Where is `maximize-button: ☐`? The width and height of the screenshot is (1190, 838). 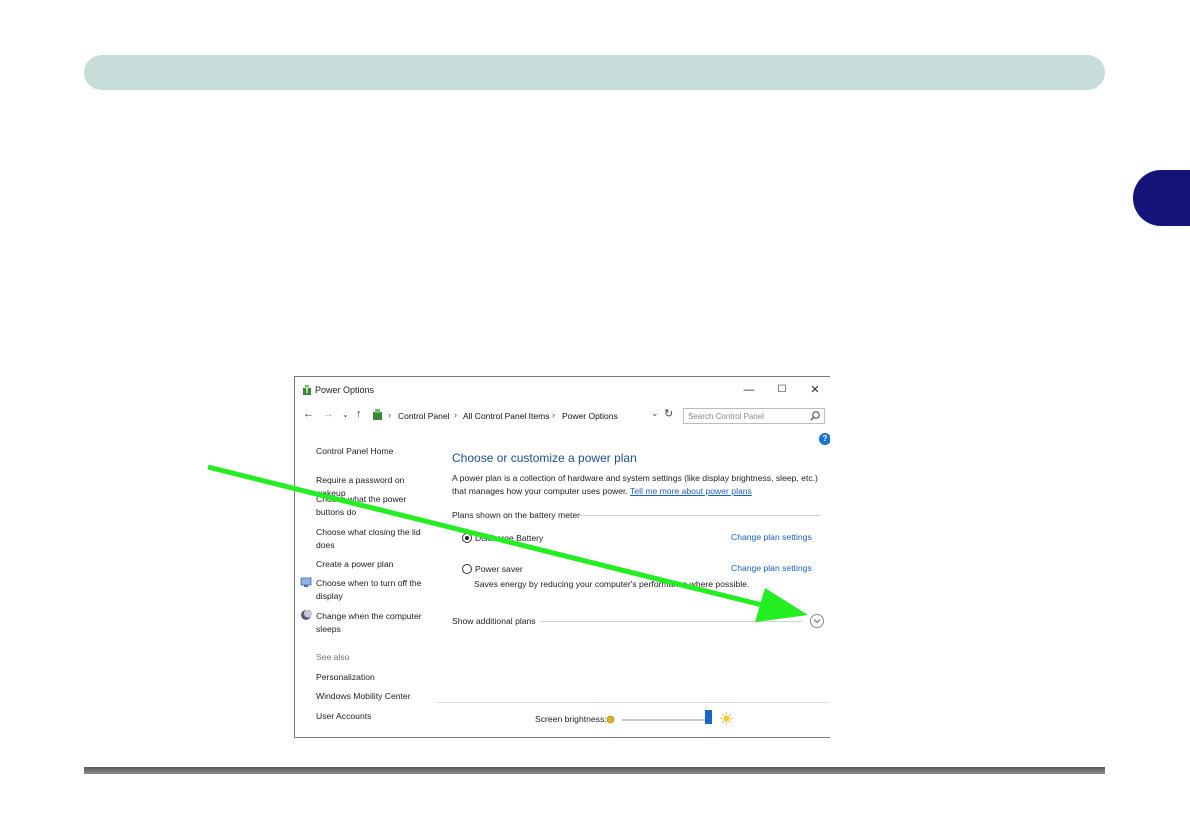
maximize-button: ☐ is located at coordinates (782, 390).